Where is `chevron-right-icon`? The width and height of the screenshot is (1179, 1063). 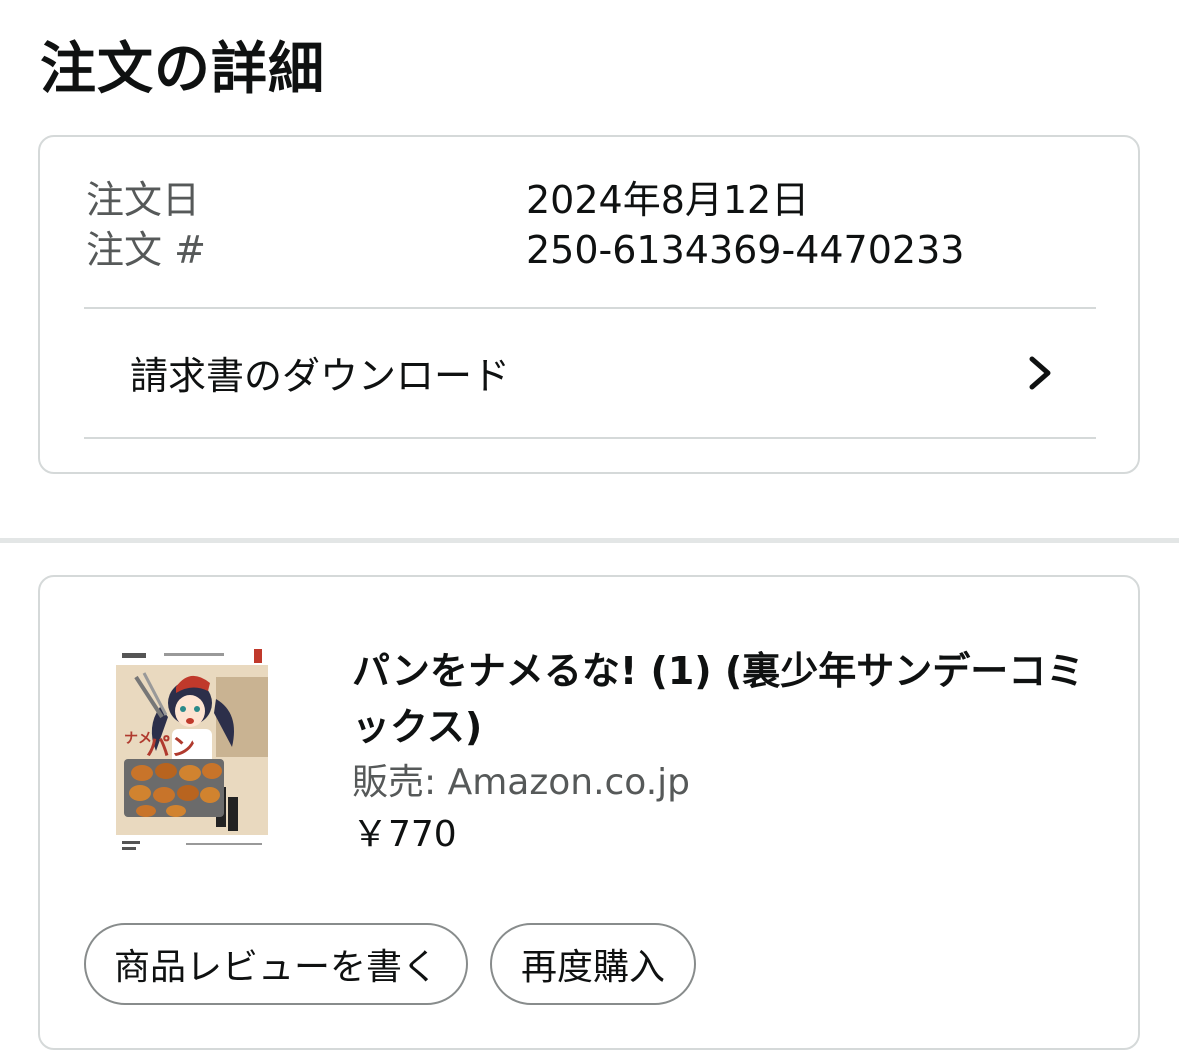
chevron-right-icon is located at coordinates (1040, 373).